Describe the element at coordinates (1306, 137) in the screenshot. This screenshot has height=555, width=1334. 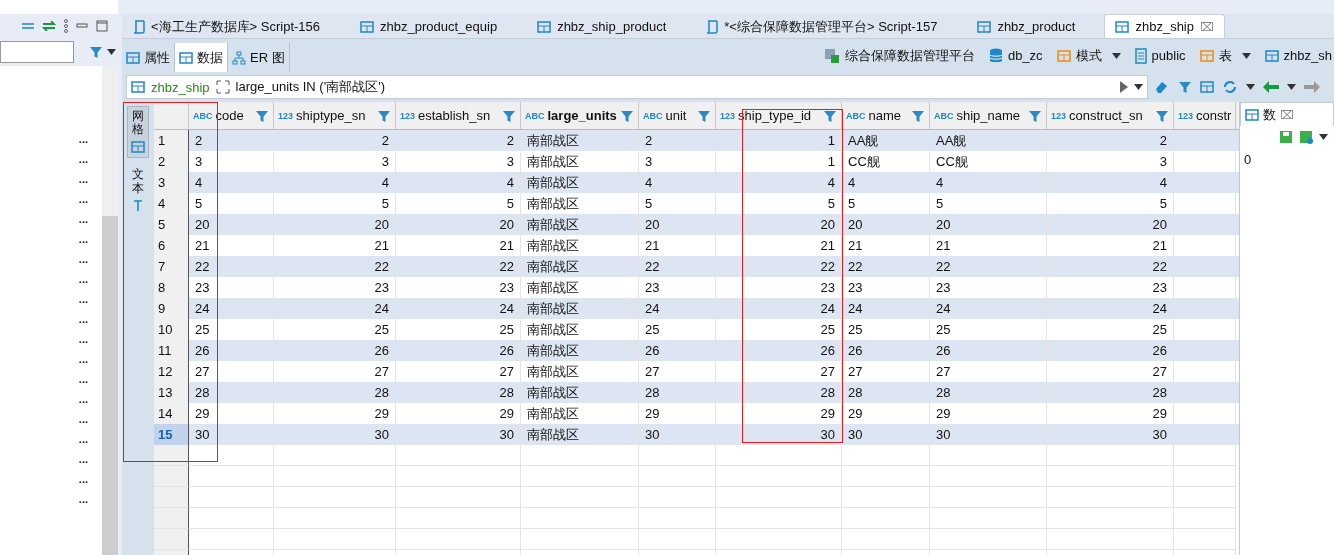
I see `save-as-icon` at that location.